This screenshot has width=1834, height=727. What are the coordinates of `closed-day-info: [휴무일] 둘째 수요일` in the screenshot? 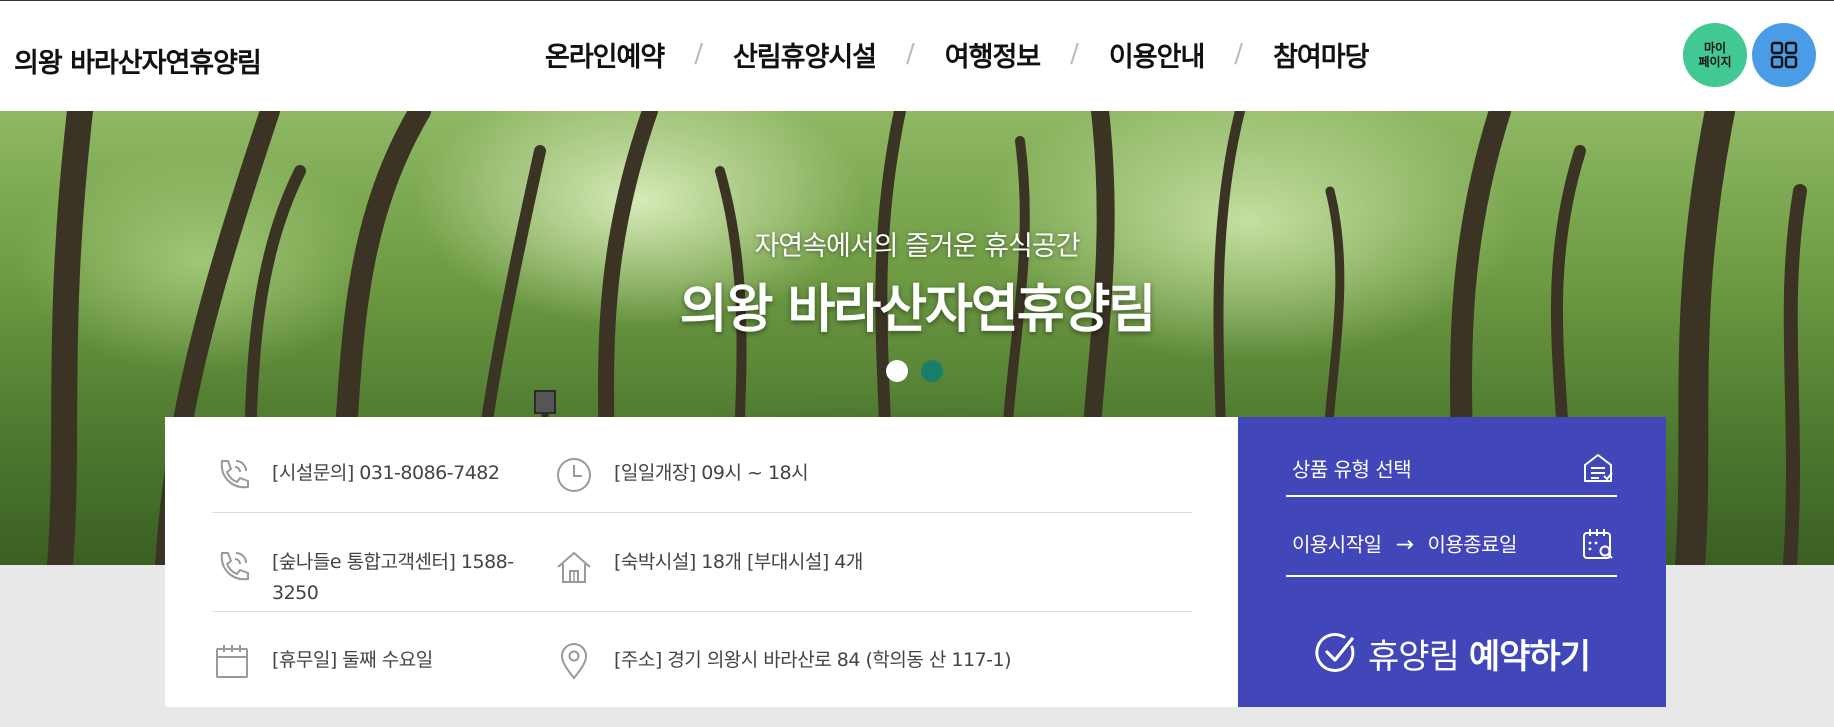 It's located at (377, 661).